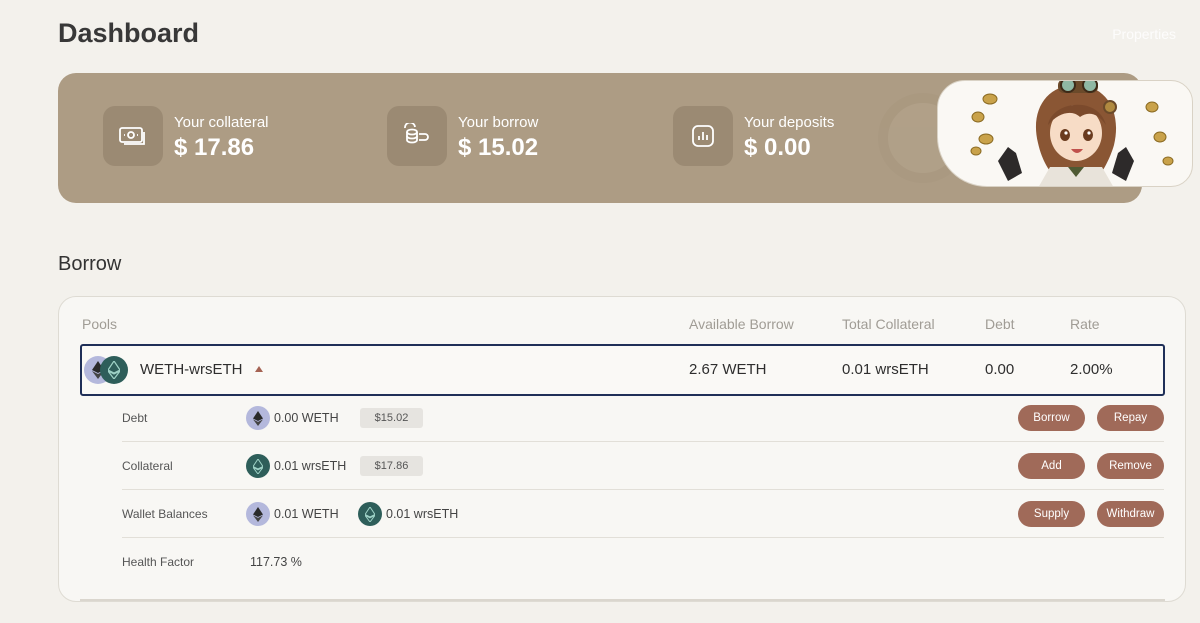 The image size is (1200, 623). What do you see at coordinates (1051, 466) in the screenshot?
I see `add-collateral-button: Add` at bounding box center [1051, 466].